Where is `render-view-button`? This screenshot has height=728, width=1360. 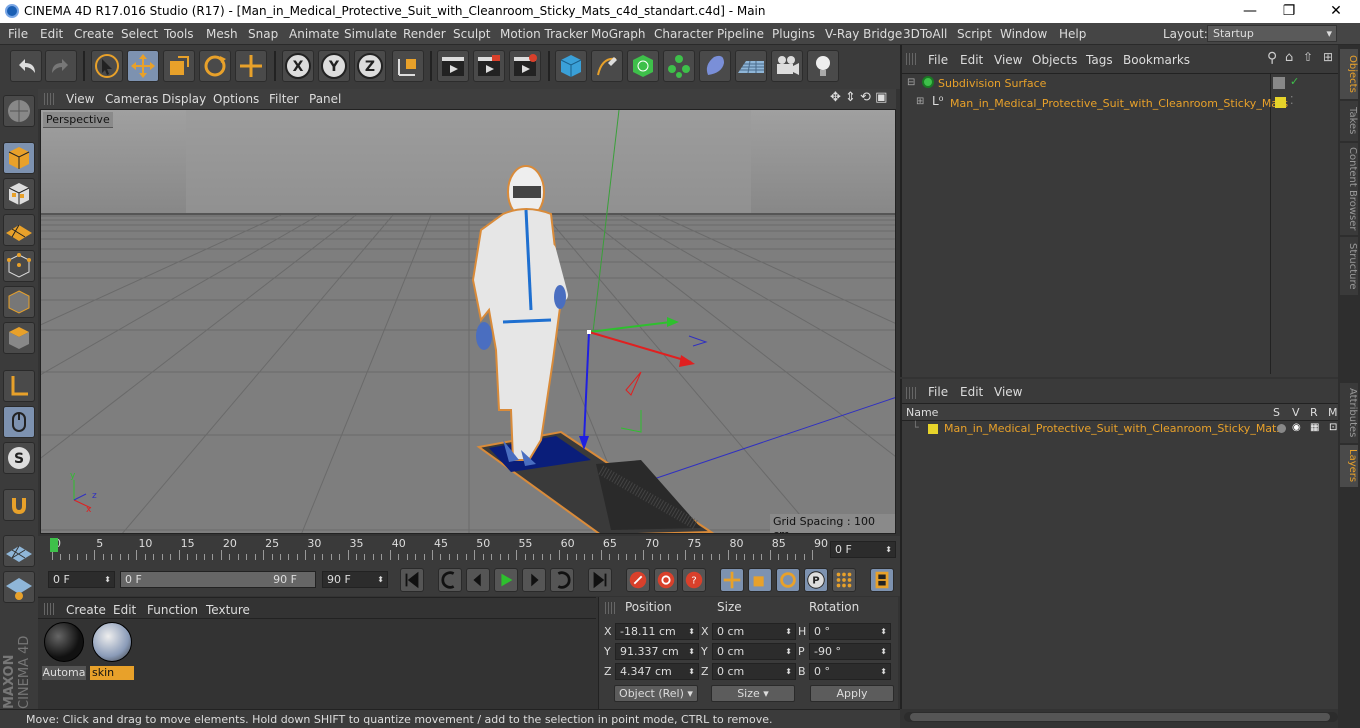
render-view-button is located at coordinates (453, 66).